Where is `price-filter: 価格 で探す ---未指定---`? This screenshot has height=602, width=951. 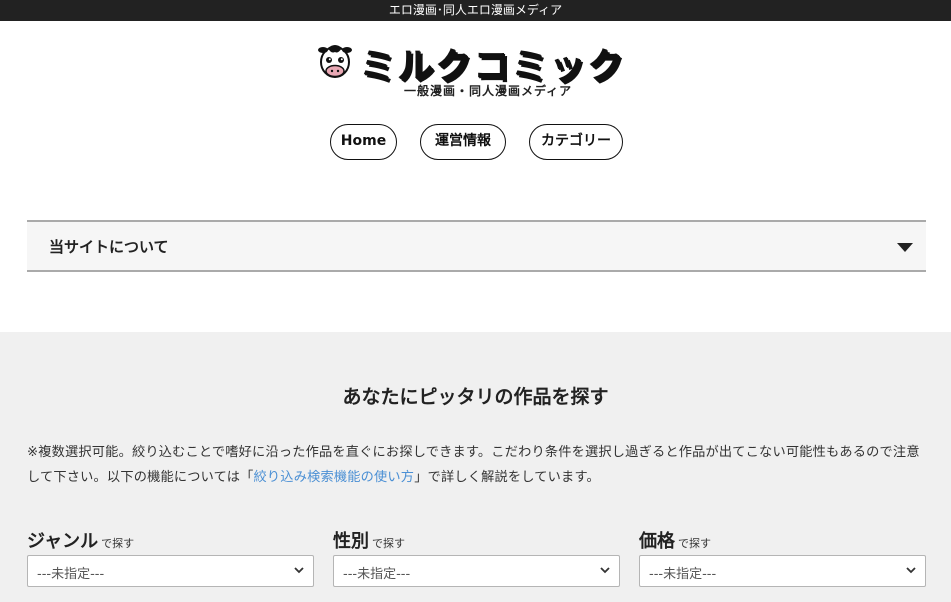 price-filter: 価格 で探す ---未指定--- is located at coordinates (782, 557).